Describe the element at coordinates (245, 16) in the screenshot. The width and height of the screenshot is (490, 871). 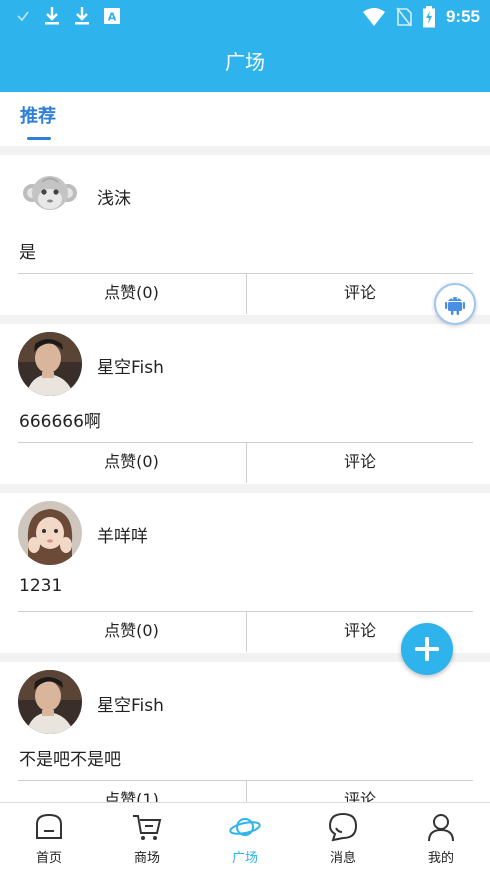
I see `status-bar: A 9:55` at that location.